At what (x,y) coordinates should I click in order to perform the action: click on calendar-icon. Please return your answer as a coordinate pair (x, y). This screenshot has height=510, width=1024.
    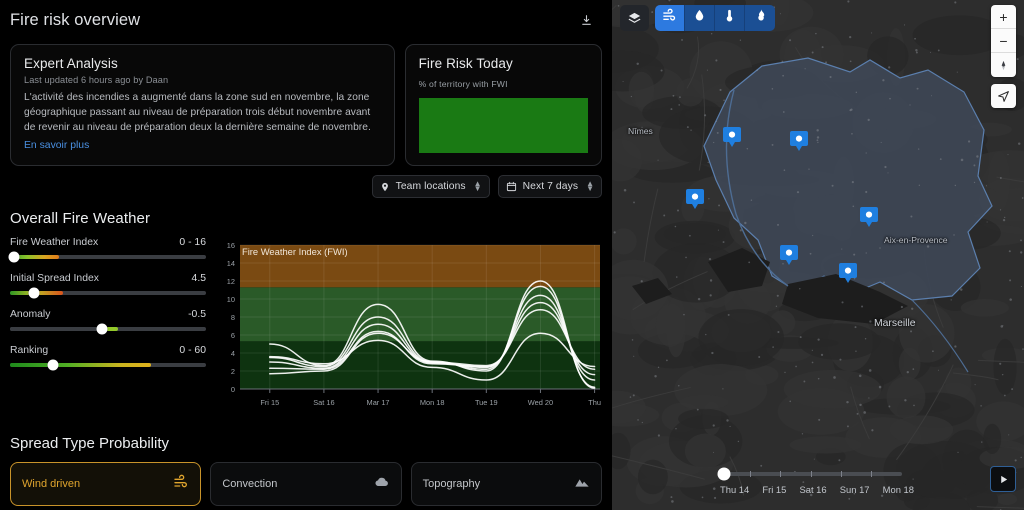
    Looking at the image, I should click on (511, 186).